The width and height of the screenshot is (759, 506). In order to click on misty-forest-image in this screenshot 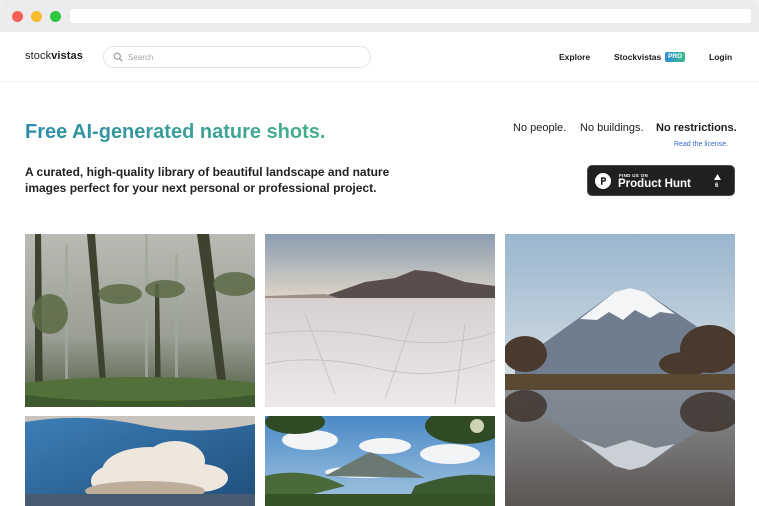, I will do `click(140, 320)`.